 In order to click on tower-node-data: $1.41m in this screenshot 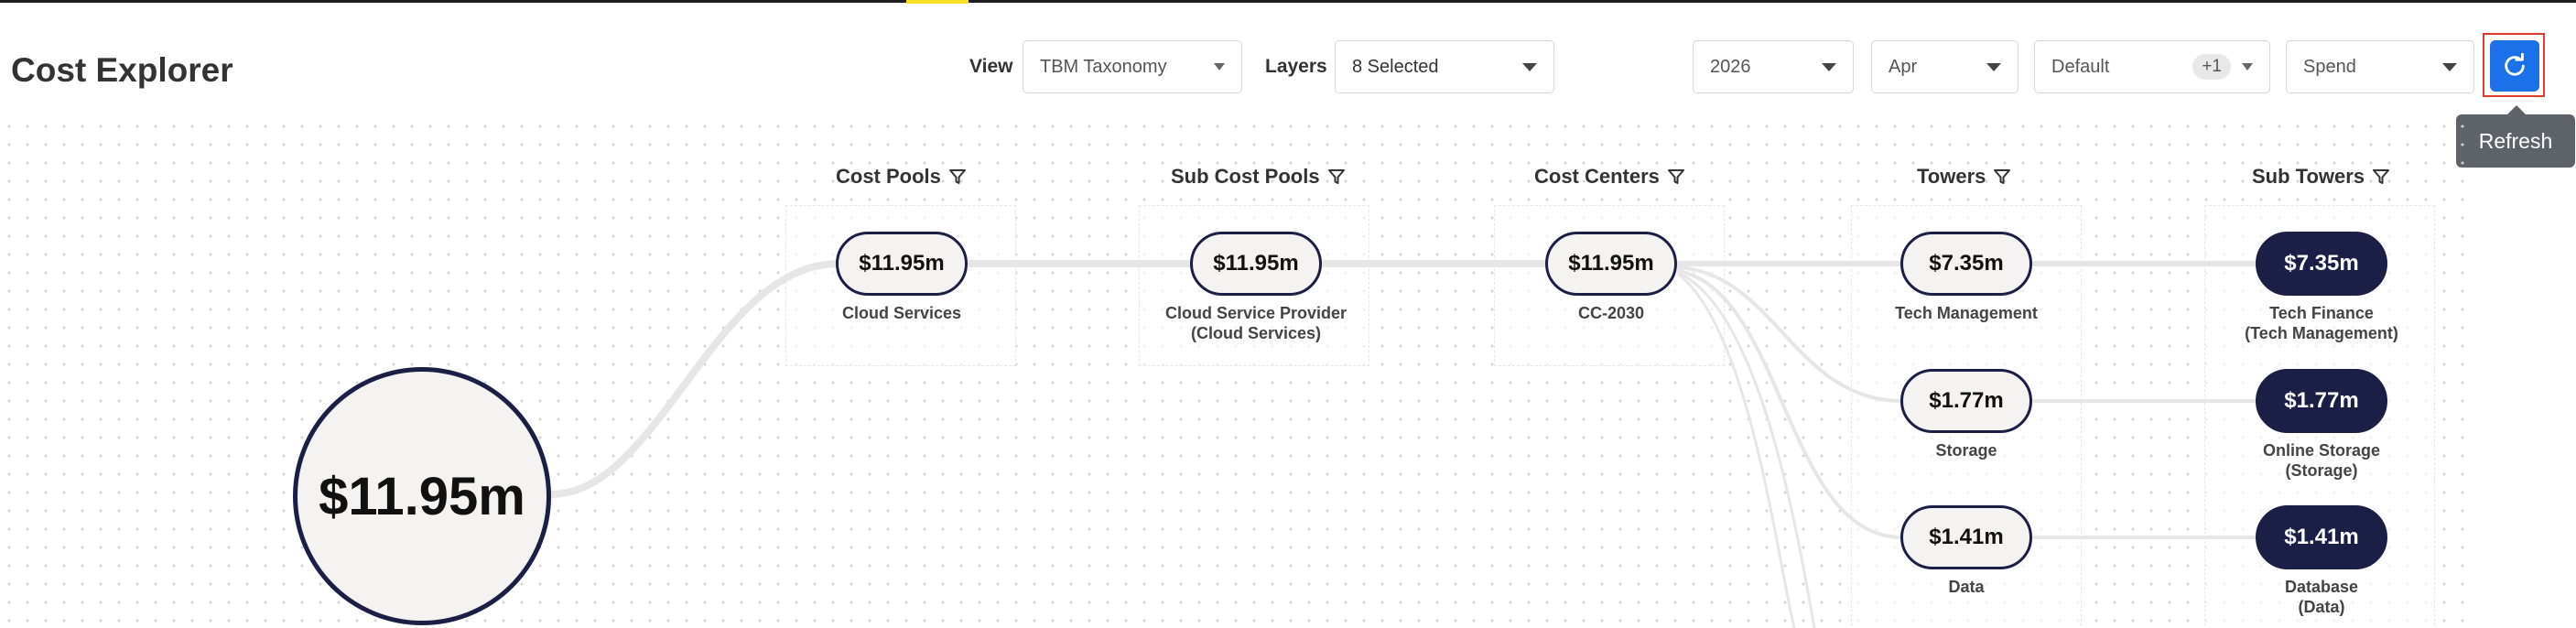, I will do `click(1966, 537)`.